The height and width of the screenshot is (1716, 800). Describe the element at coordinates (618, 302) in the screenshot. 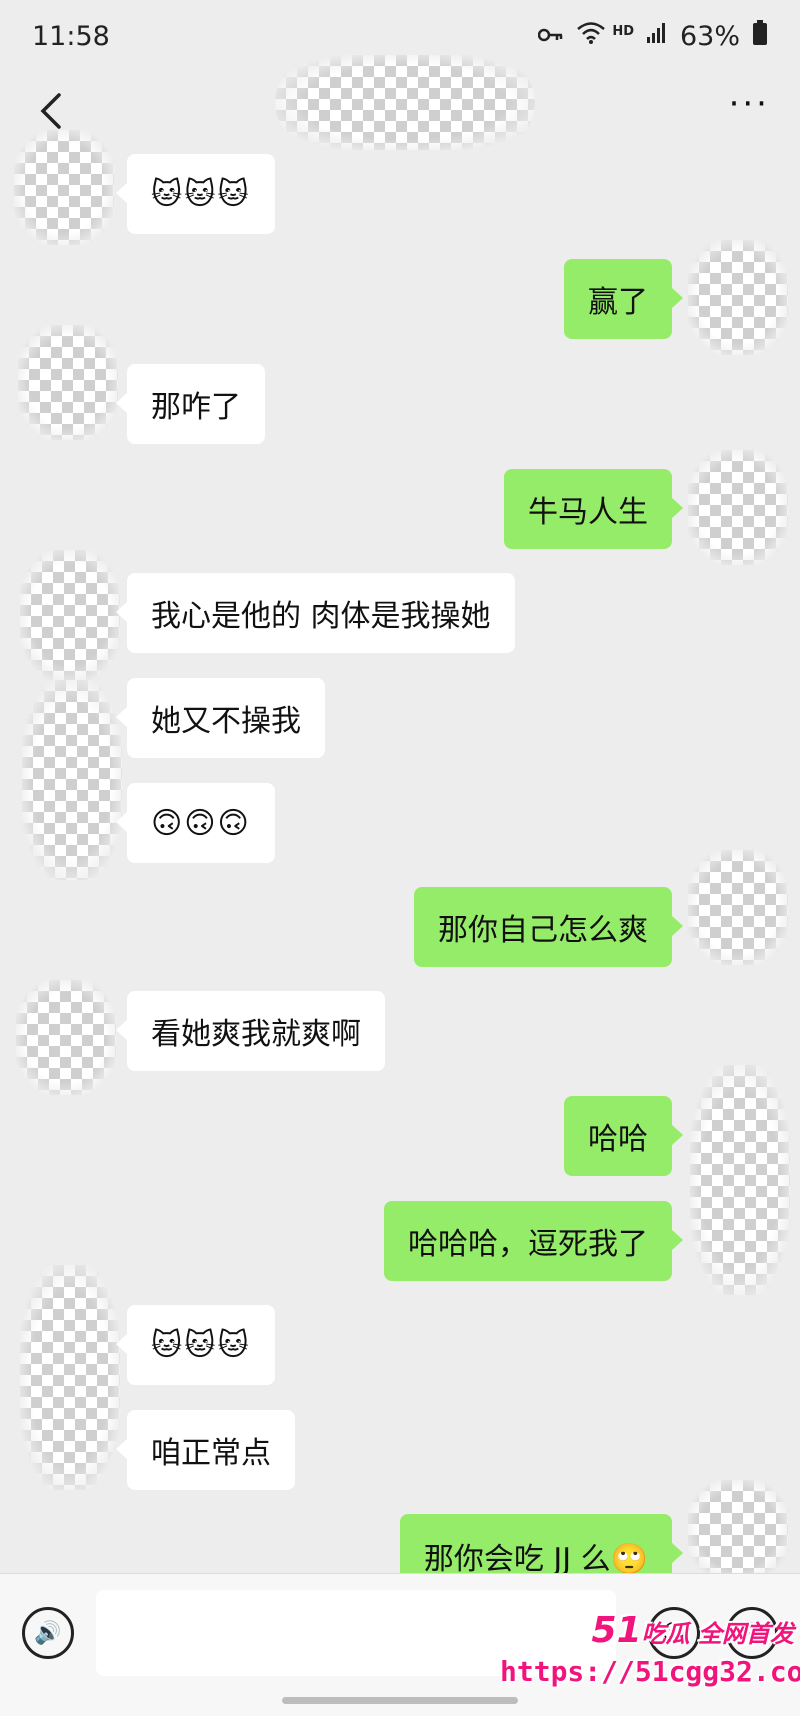

I see `message-text: 赢了` at that location.